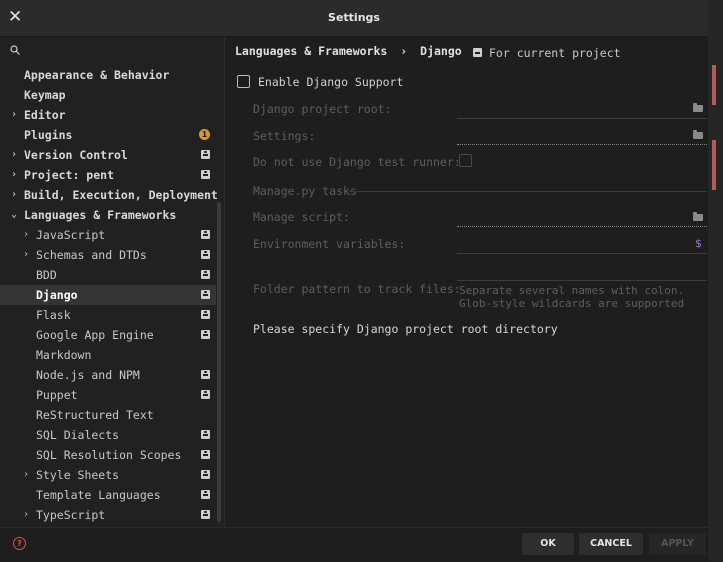 This screenshot has height=562, width=723. What do you see at coordinates (108, 315) in the screenshot?
I see `sidebar-item-flask: Flask` at bounding box center [108, 315].